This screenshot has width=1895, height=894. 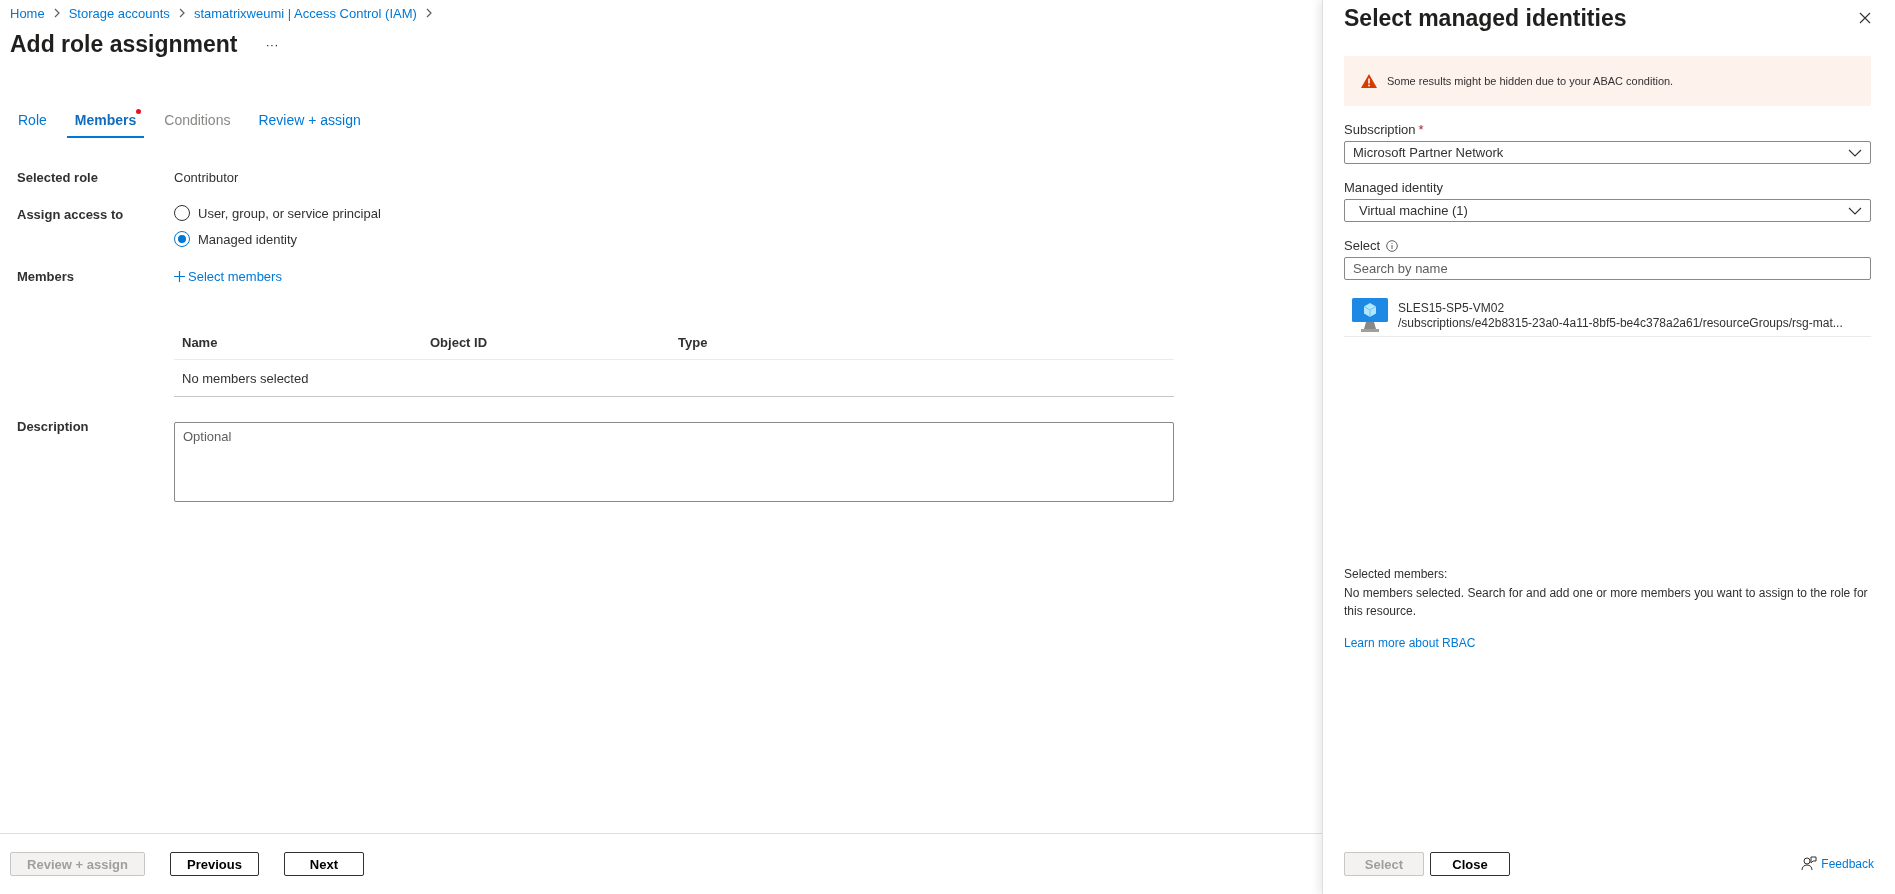 What do you see at coordinates (1380, 129) in the screenshot?
I see `field-label: Subscription` at bounding box center [1380, 129].